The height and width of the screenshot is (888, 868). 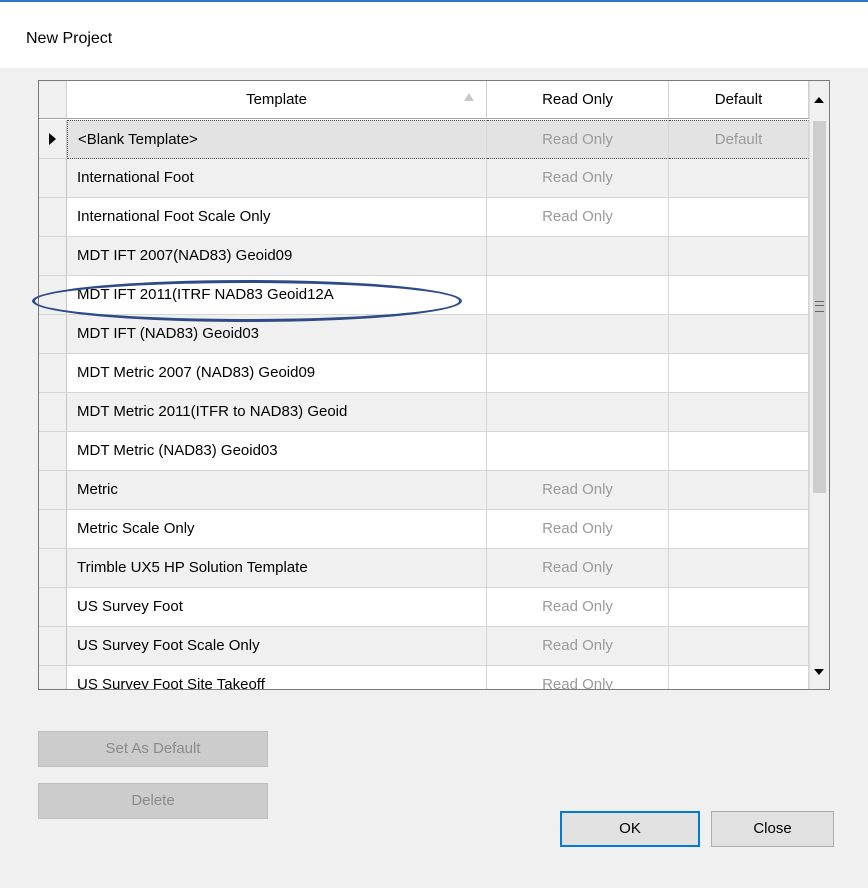 I want to click on cell-template: International Foot Scale Only, so click(x=277, y=217).